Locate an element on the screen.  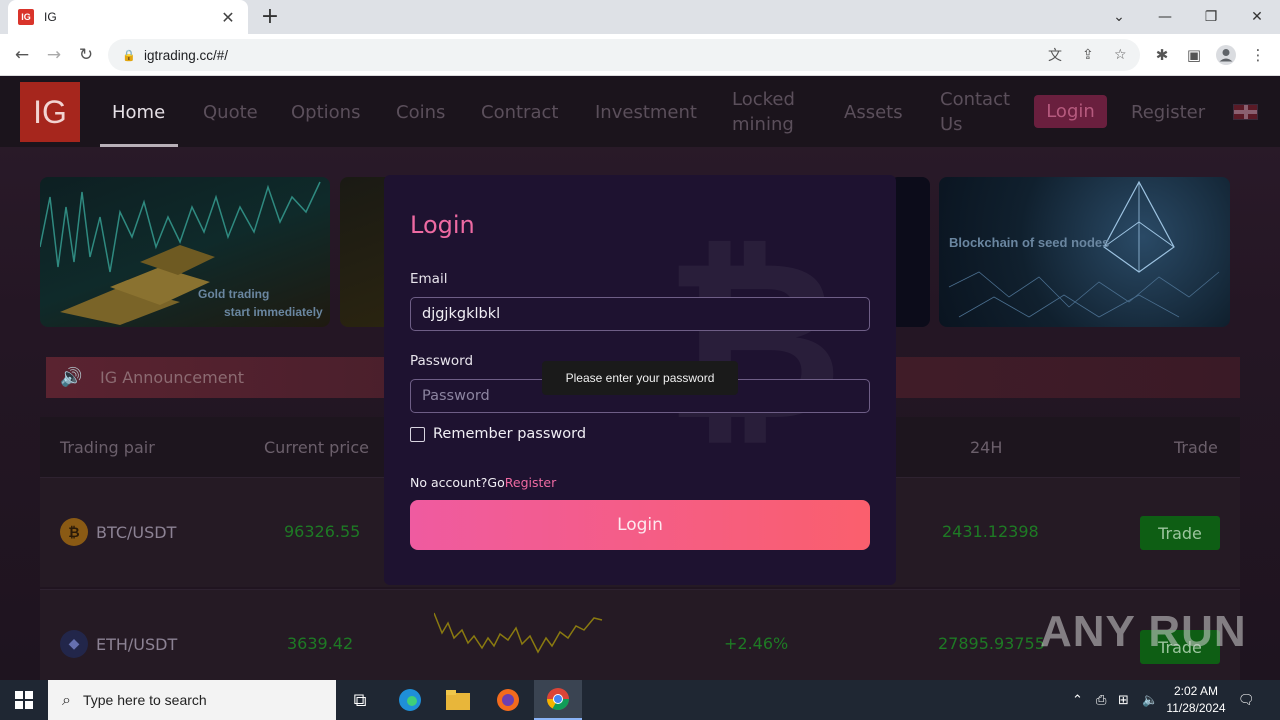
translate-icon: 文 is located at coordinates (1055, 55).